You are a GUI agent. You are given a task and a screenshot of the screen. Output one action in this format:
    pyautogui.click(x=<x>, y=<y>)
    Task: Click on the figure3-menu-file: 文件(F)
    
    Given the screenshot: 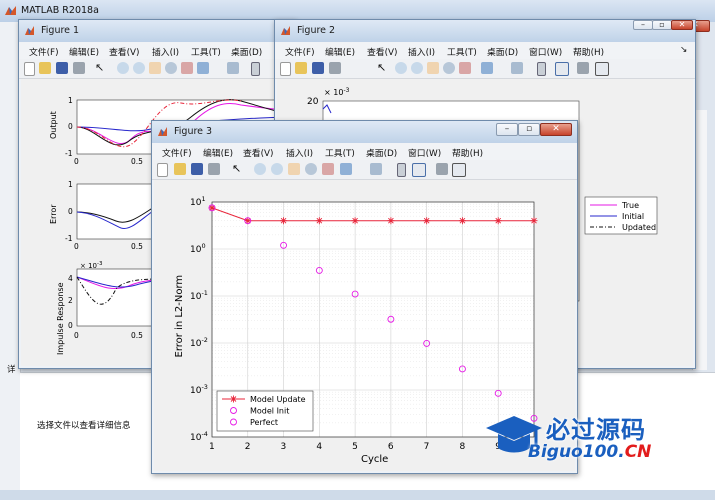 What is the action you would take?
    pyautogui.click(x=177, y=152)
    